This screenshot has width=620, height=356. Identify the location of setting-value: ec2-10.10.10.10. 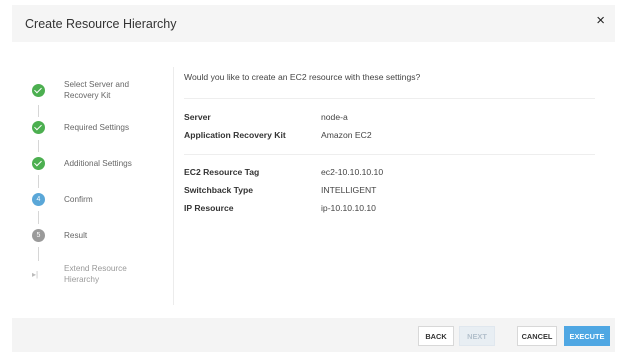
(352, 172).